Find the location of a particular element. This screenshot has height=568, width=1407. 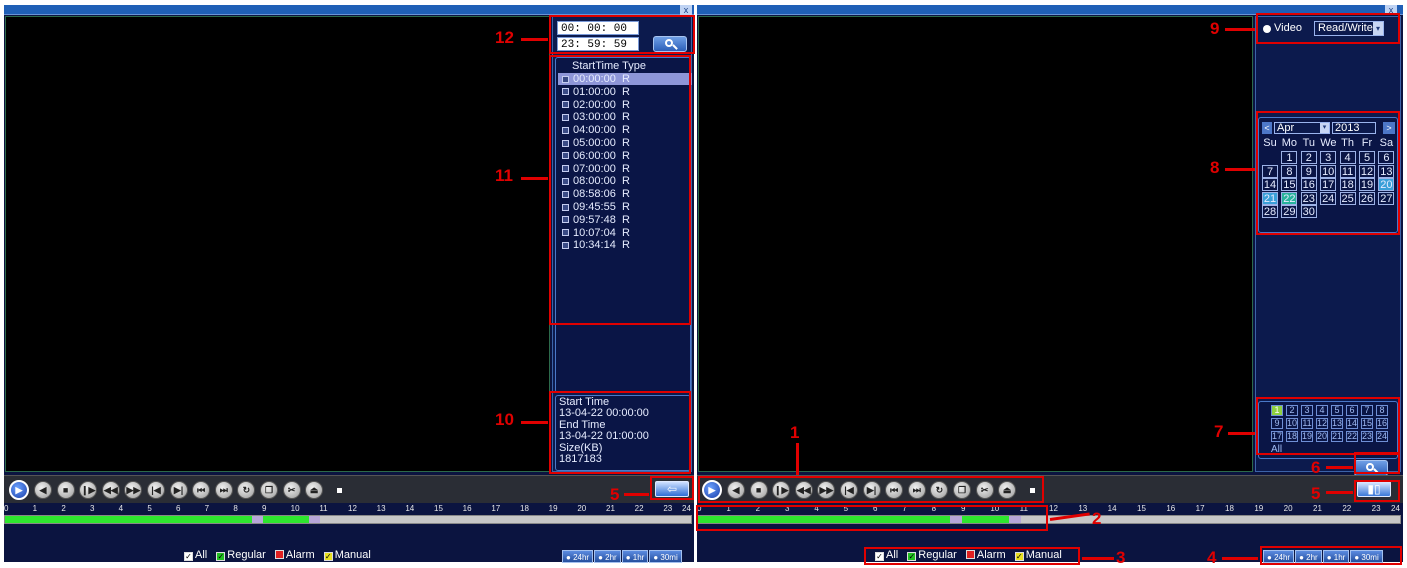

calendar-day: 29 is located at coordinates (1289, 212).